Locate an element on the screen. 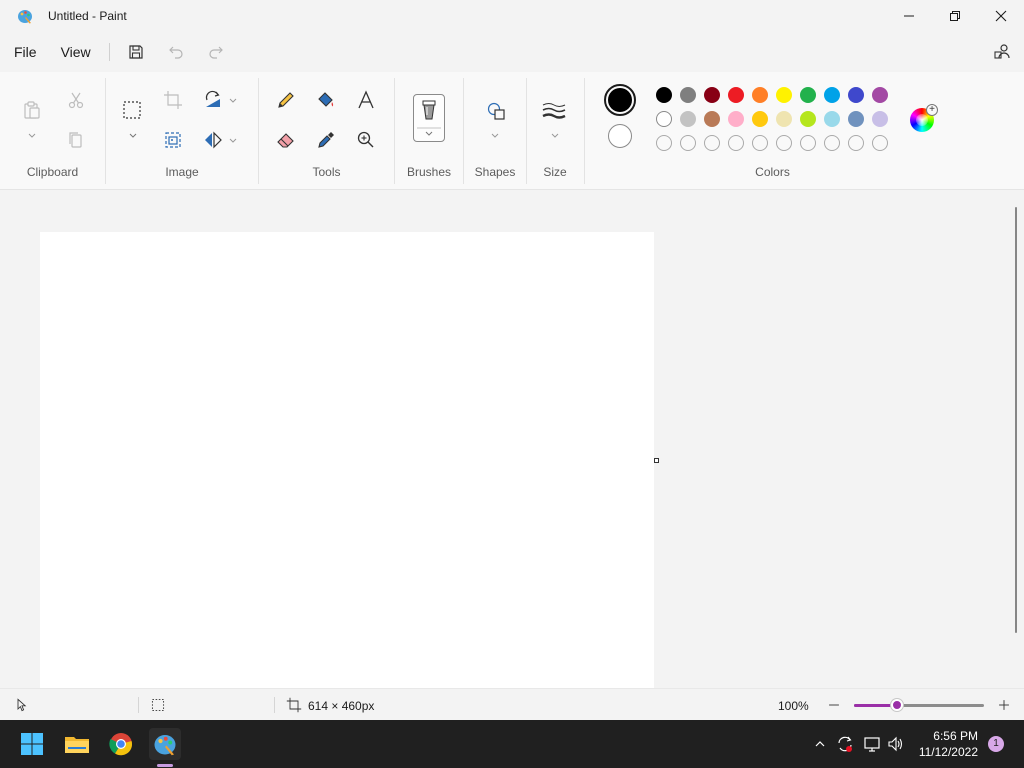 The width and height of the screenshot is (1024, 768). shapes-group: Shapes is located at coordinates (495, 131).